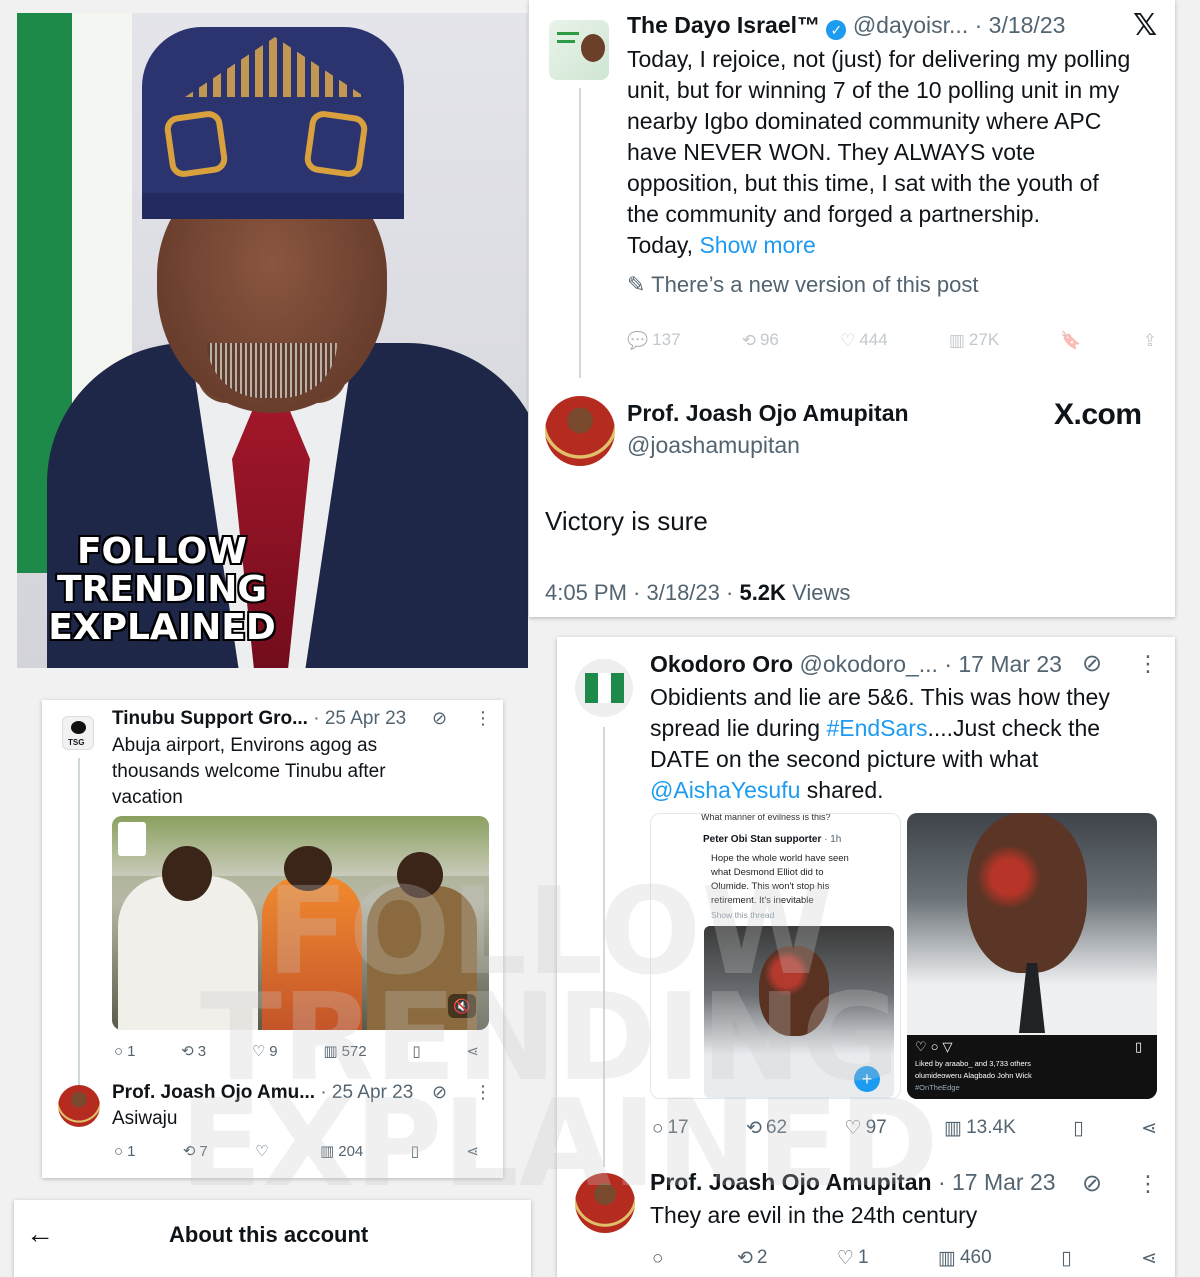  What do you see at coordinates (876, 728) in the screenshot?
I see `endsars-hashtag: #EndSars` at bounding box center [876, 728].